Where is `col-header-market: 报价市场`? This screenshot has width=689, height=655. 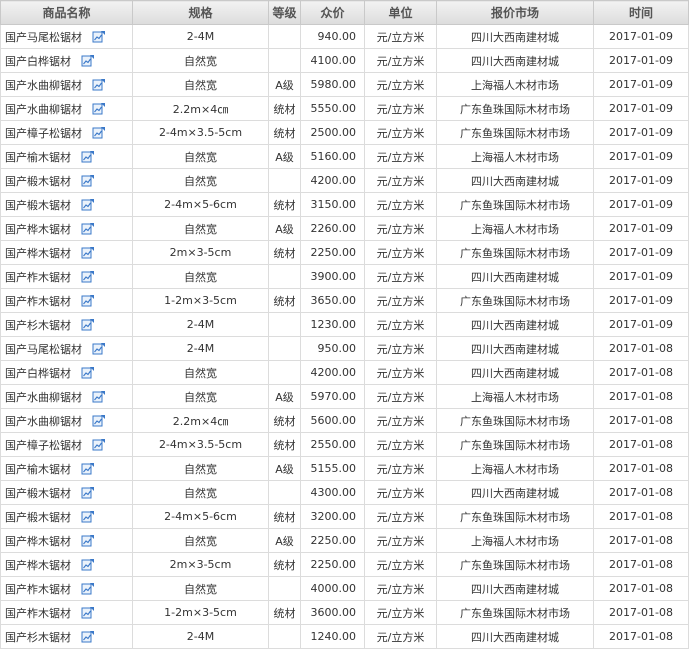
col-header-market: 报价市场 is located at coordinates (515, 12).